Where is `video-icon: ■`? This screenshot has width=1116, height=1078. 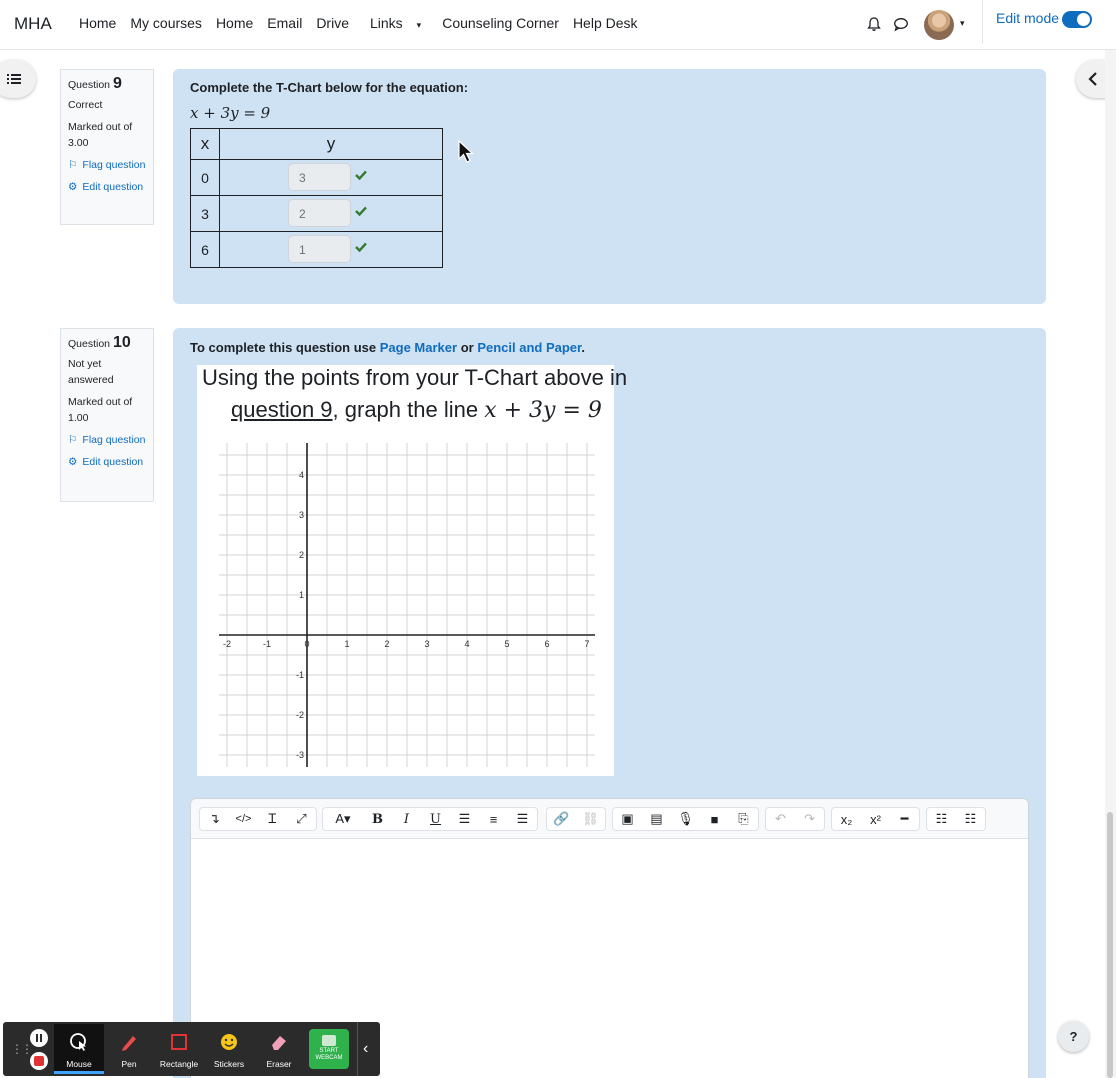 video-icon: ■ is located at coordinates (714, 819).